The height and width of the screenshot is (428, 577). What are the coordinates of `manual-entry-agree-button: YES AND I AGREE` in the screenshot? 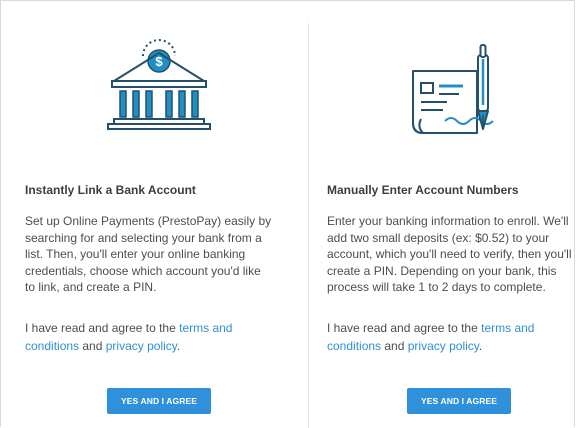 It's located at (459, 401).